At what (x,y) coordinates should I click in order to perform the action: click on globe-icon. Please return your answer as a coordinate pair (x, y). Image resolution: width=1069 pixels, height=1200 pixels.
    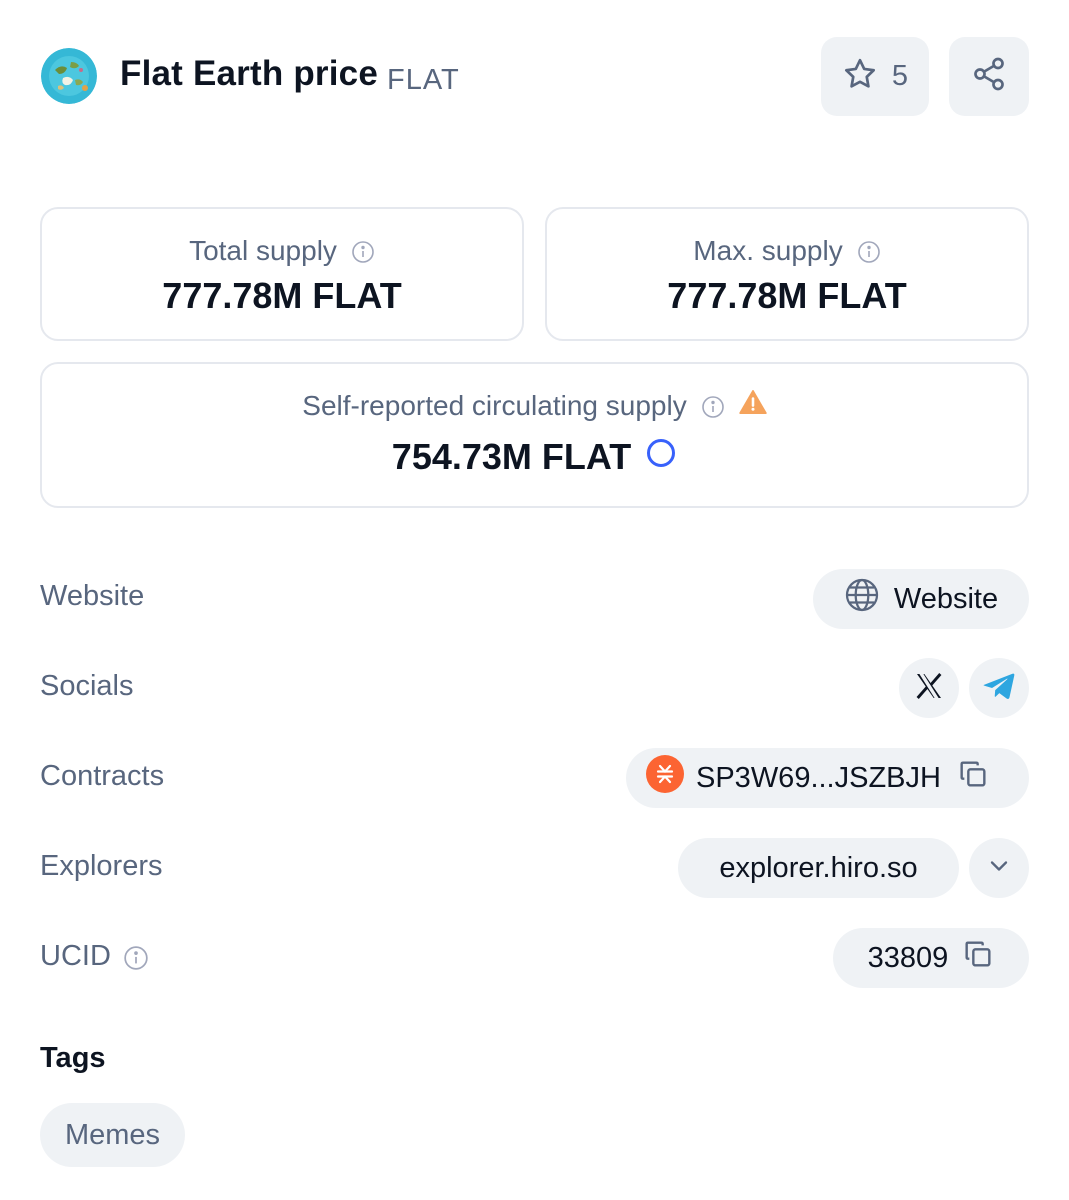
    Looking at the image, I should click on (862, 599).